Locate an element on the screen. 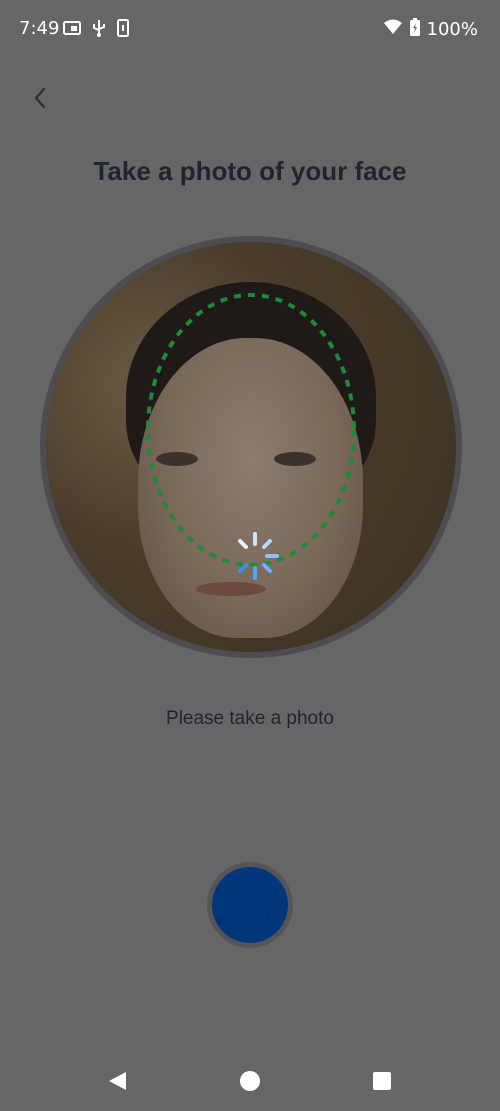  nav-back-button is located at coordinates (117, 1083).